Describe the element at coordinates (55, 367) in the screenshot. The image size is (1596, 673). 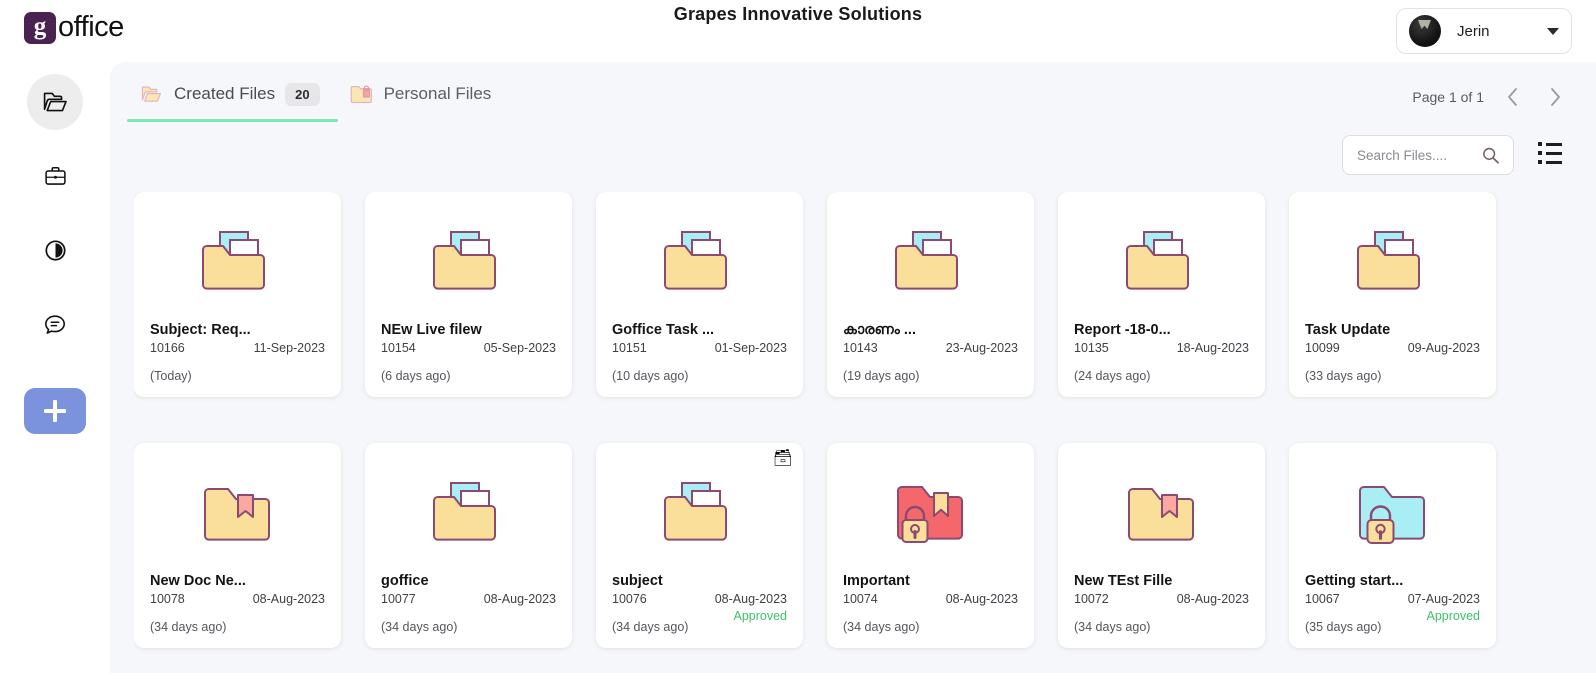
I see `sidebar` at that location.